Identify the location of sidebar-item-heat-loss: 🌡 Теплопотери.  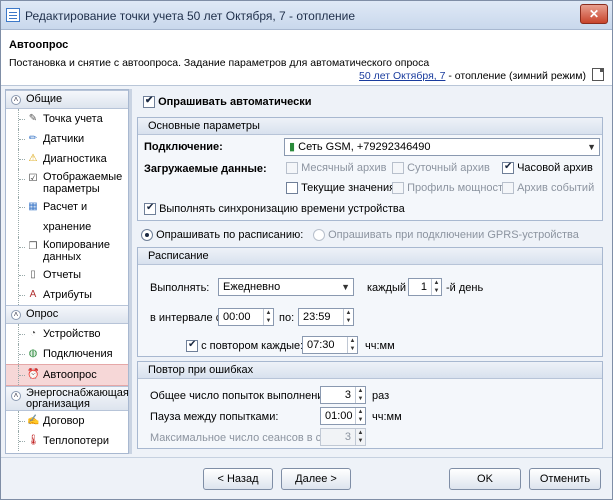
(67, 441).